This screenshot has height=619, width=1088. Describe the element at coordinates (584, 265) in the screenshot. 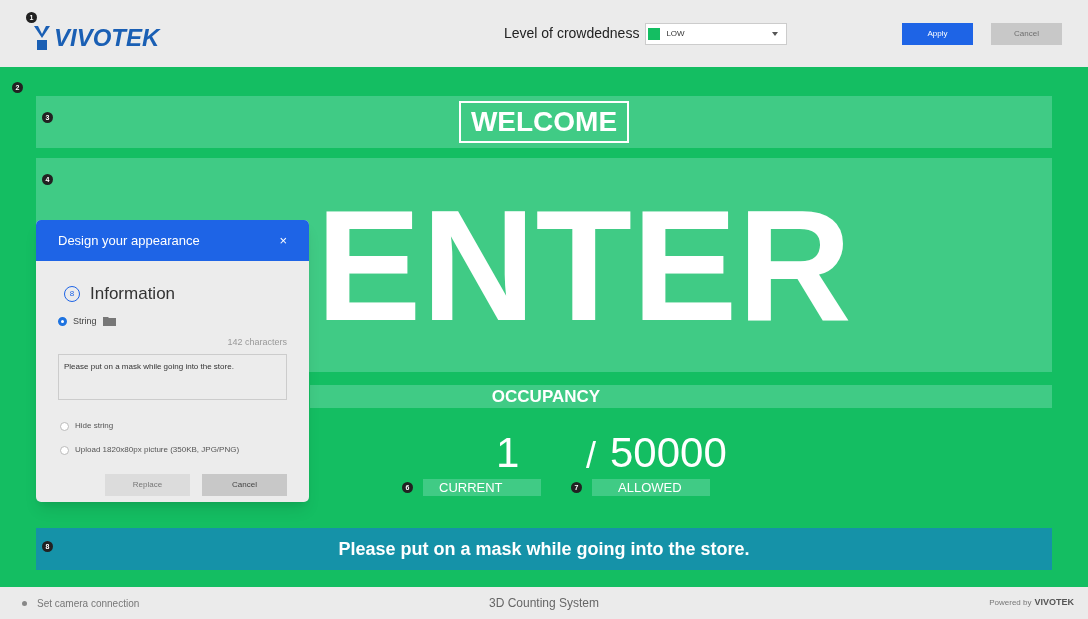

I see `enter-text: ENTER` at that location.